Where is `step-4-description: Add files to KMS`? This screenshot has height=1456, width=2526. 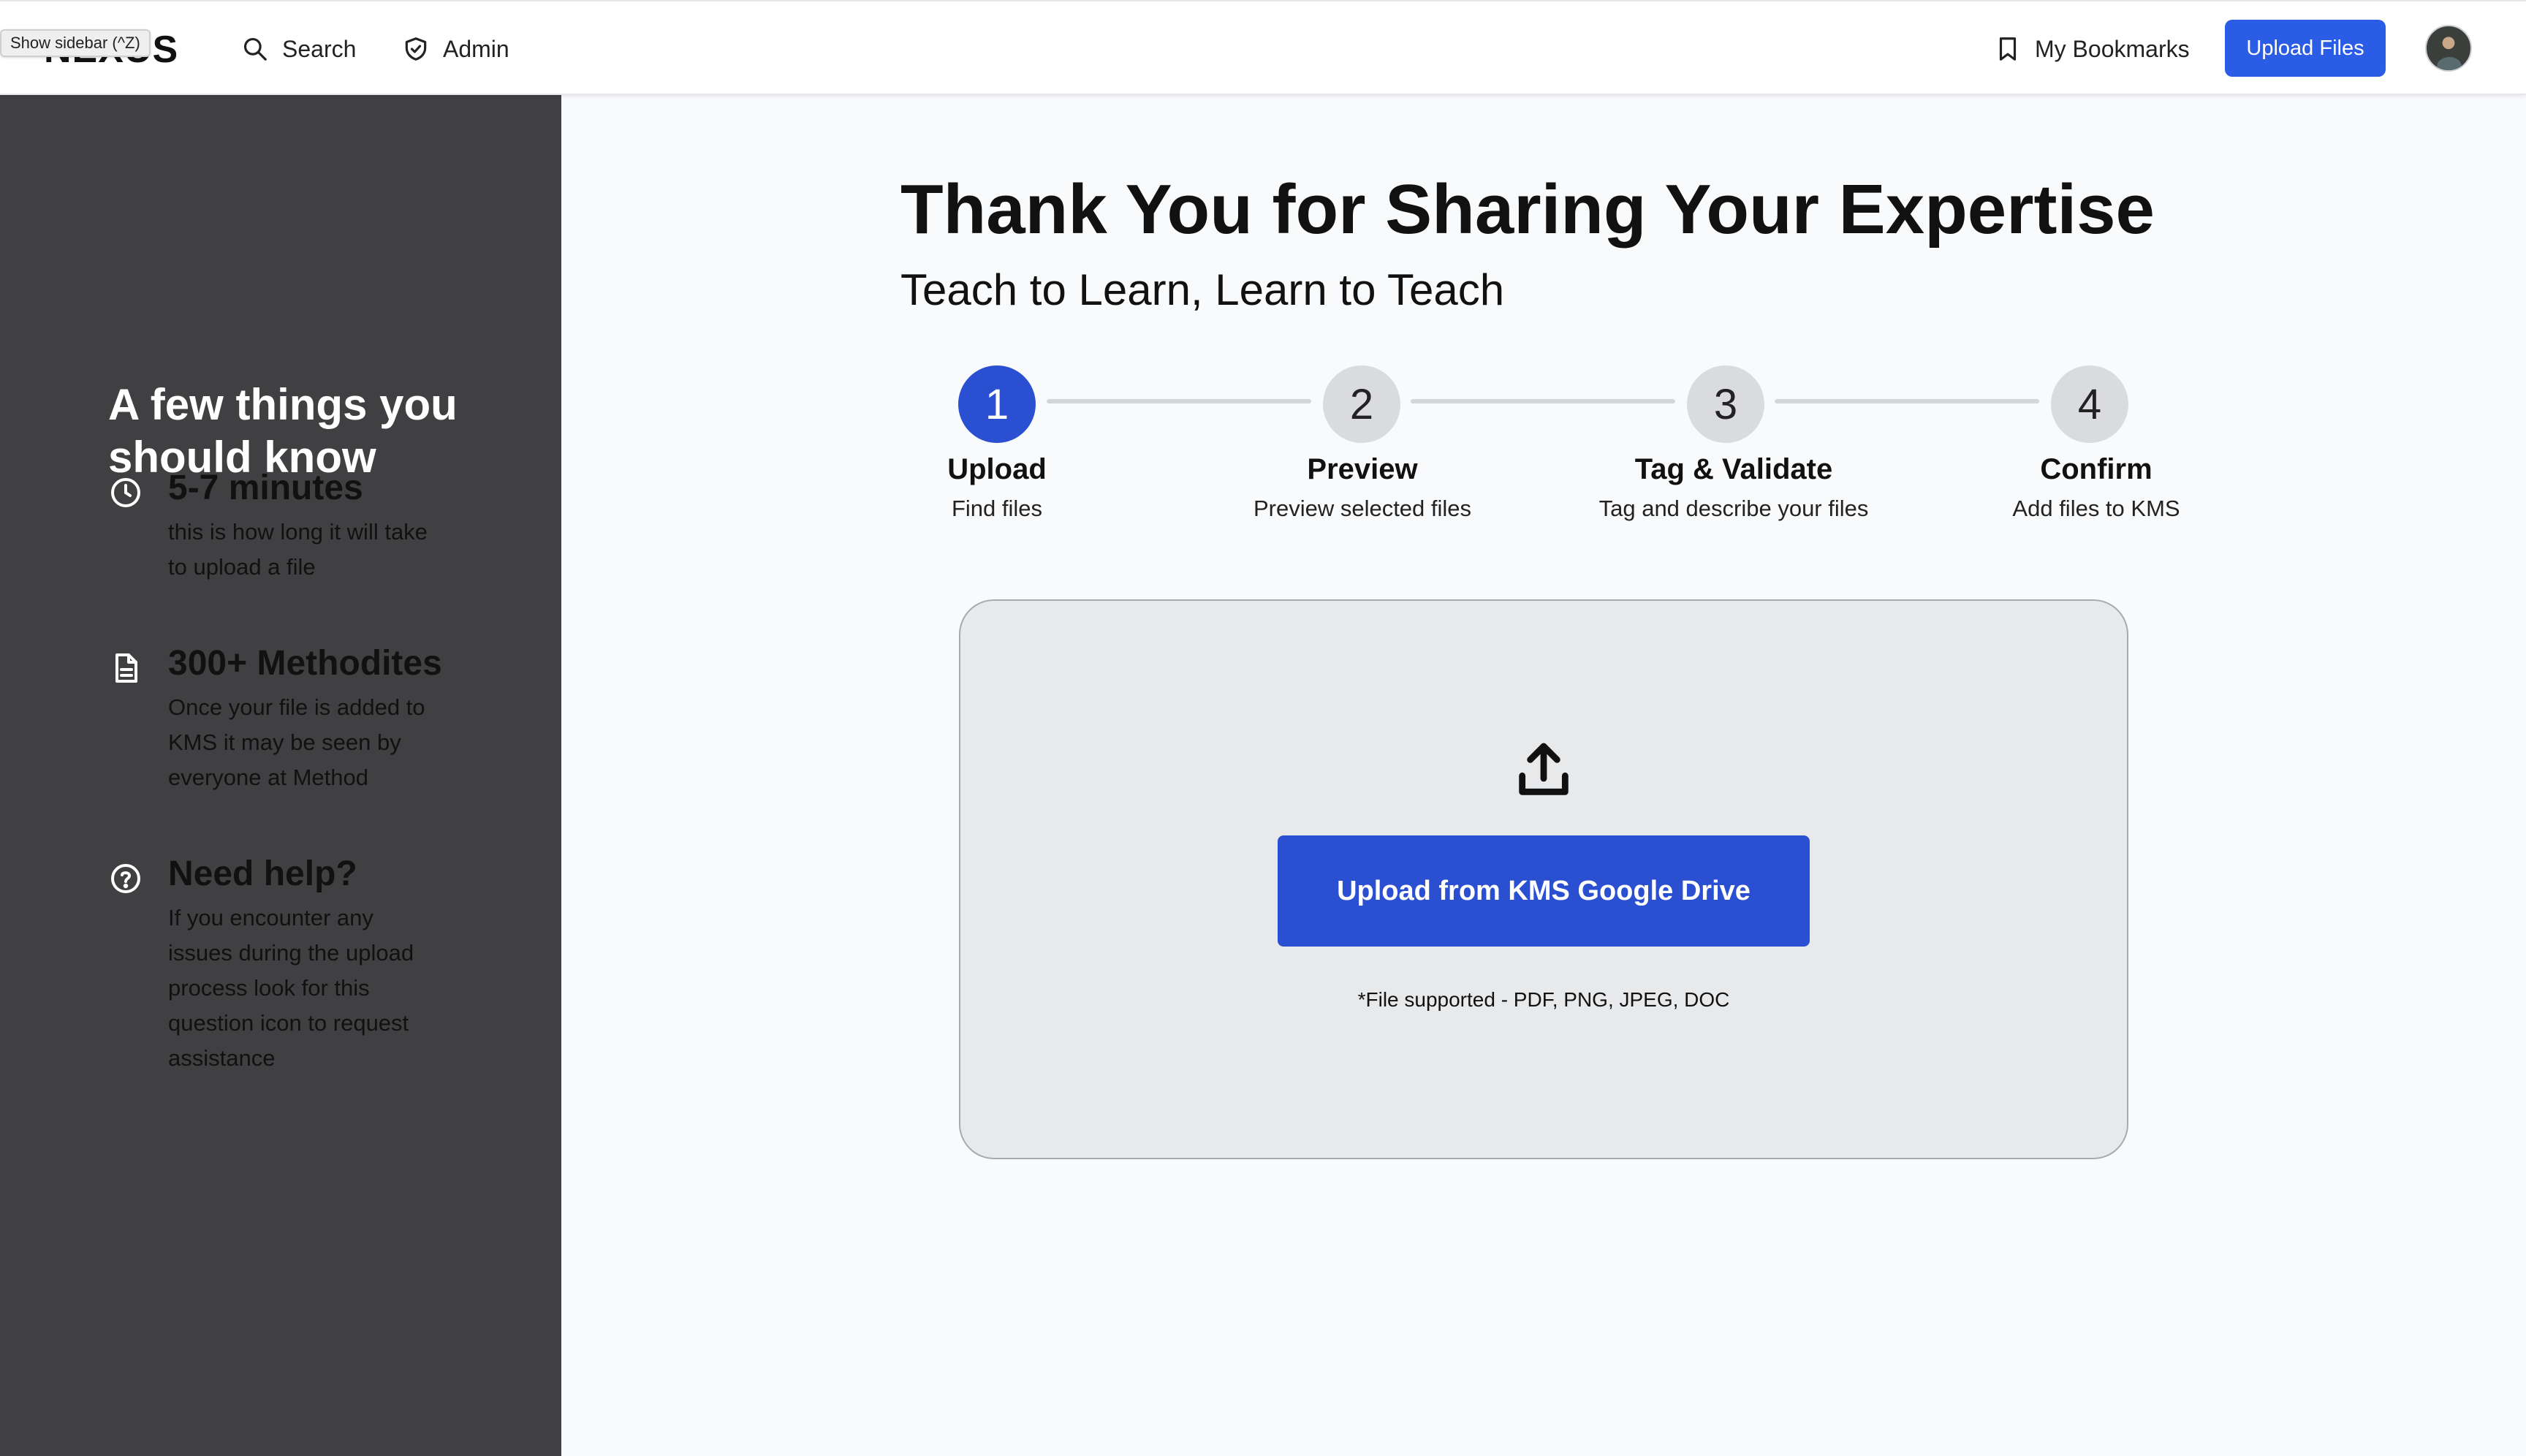 step-4-description: Add files to KMS is located at coordinates (2096, 508).